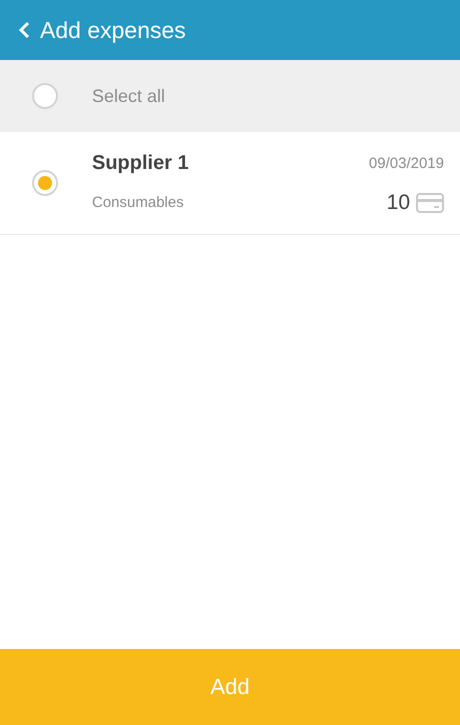  I want to click on expense-radio, so click(45, 183).